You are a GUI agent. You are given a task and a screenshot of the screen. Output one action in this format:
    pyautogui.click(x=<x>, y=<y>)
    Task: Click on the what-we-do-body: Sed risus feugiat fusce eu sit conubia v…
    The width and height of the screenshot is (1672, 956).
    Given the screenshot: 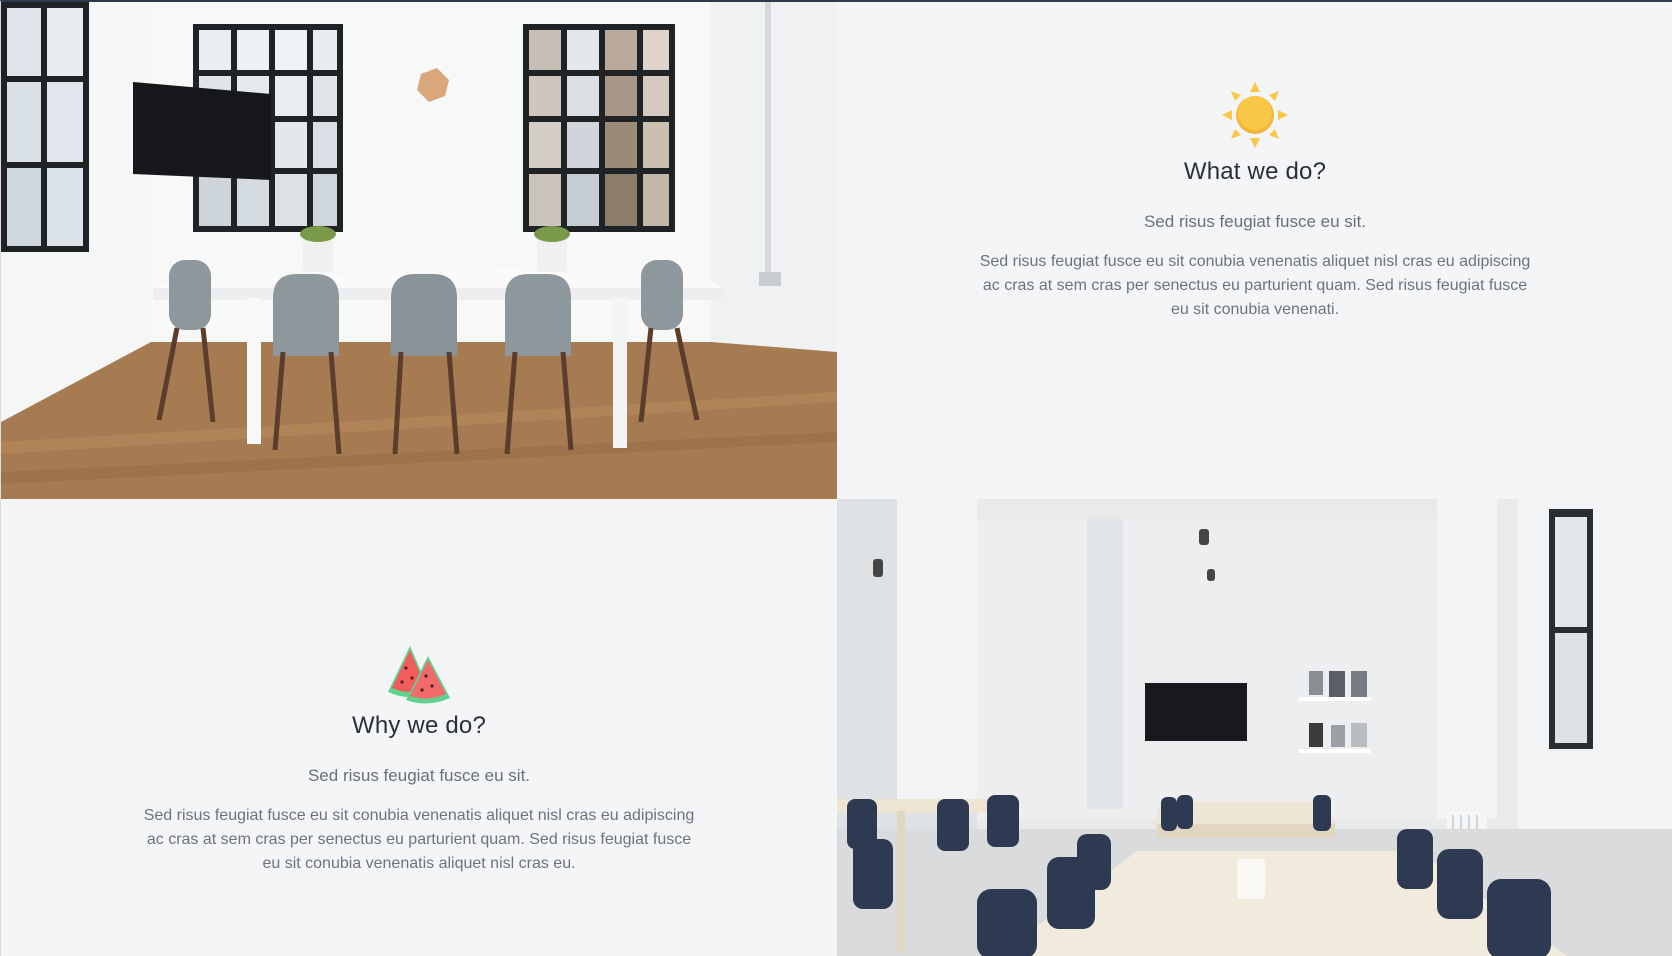 What is the action you would take?
    pyautogui.click(x=1255, y=285)
    